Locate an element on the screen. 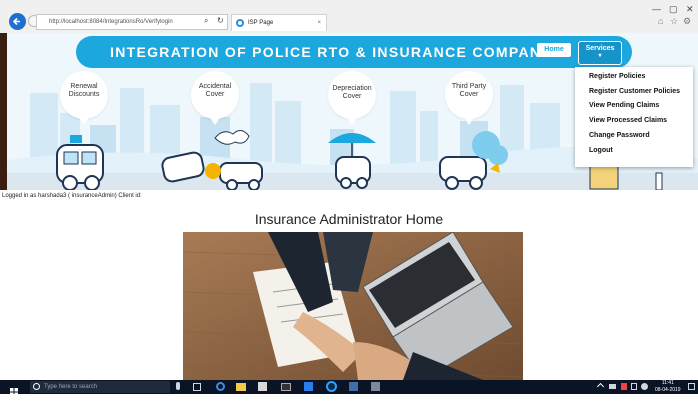 Image resolution: width=698 pixels, height=401 pixels. maximize-button: ▢ is located at coordinates (673, 9).